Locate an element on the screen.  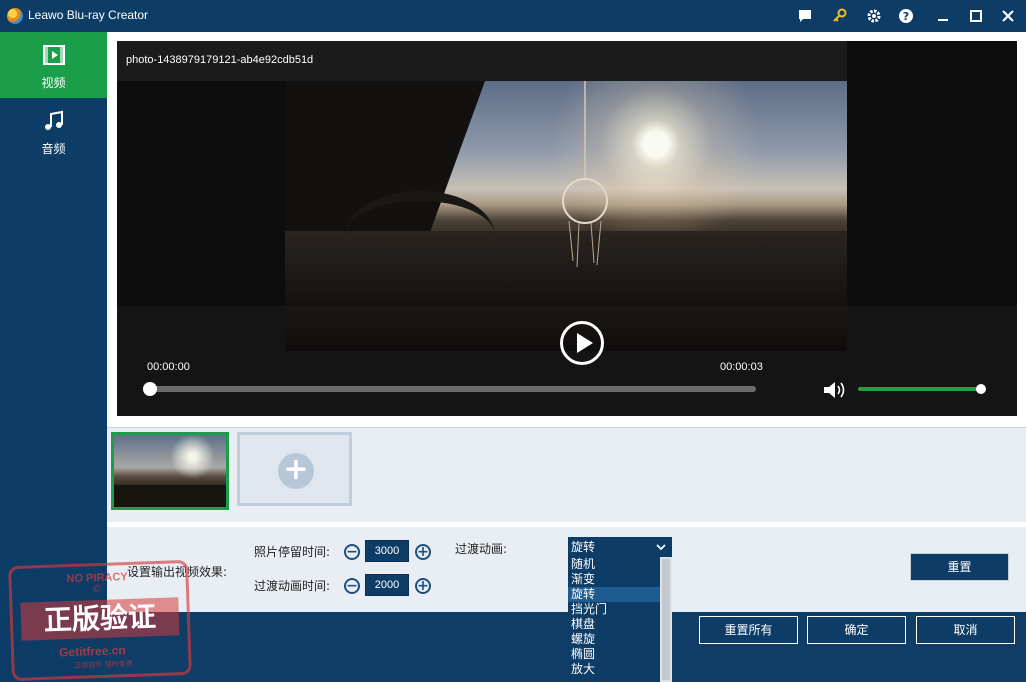
plus-icon: + is located at coordinates (296, 471).